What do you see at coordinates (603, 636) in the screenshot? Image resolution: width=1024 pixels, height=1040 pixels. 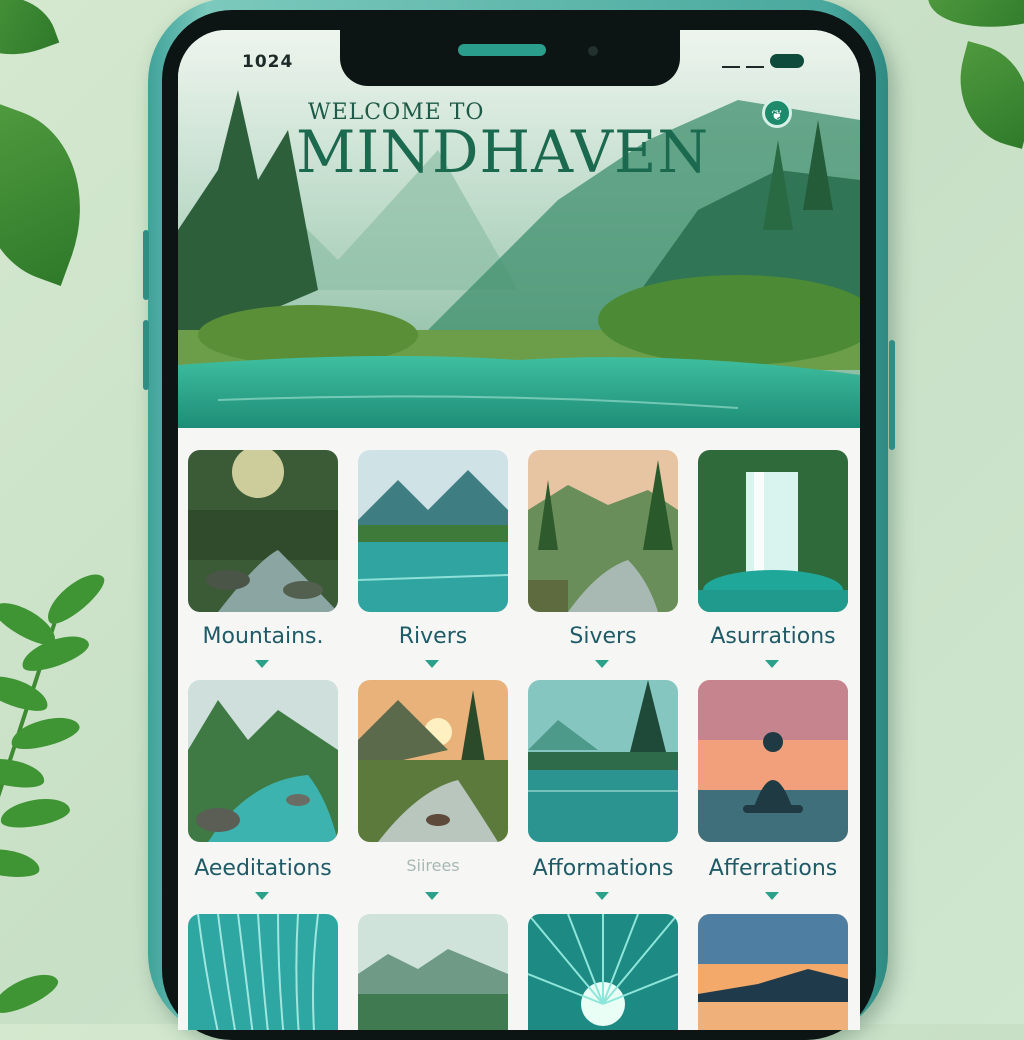 I see `tile-label: Sivers` at bounding box center [603, 636].